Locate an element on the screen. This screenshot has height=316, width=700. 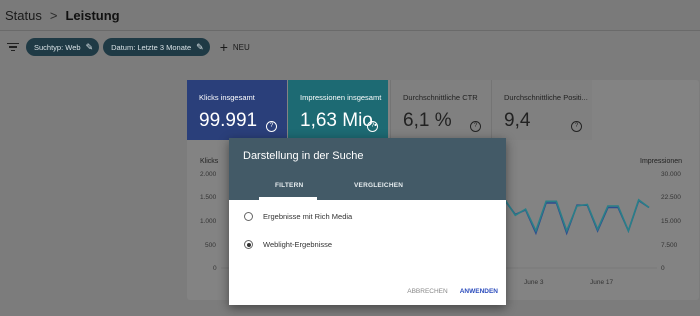
metric-ctr-value: 6,1 % is located at coordinates (427, 120).